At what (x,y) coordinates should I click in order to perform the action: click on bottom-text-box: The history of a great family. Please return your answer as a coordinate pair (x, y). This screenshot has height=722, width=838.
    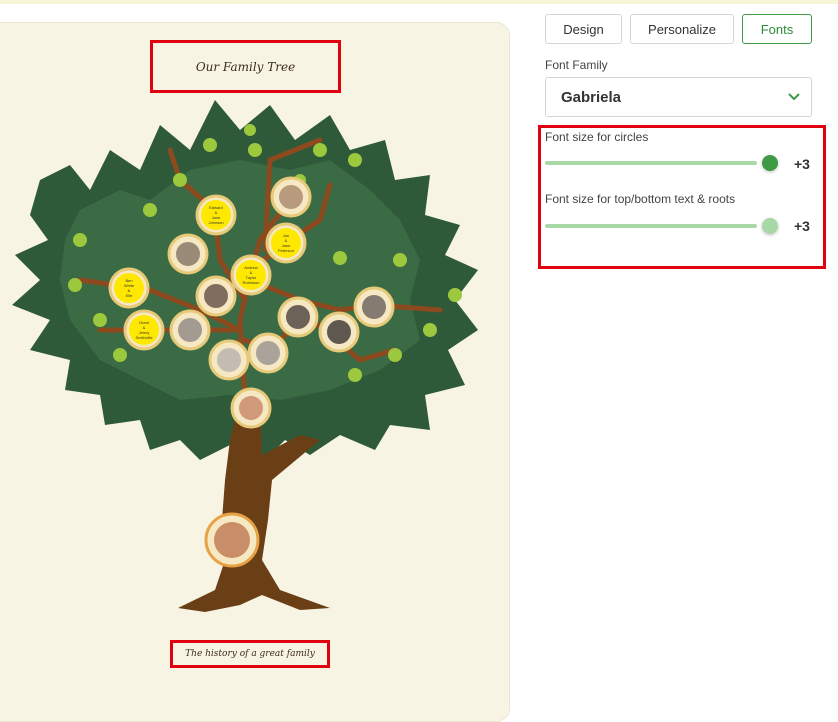
    Looking at the image, I should click on (250, 654).